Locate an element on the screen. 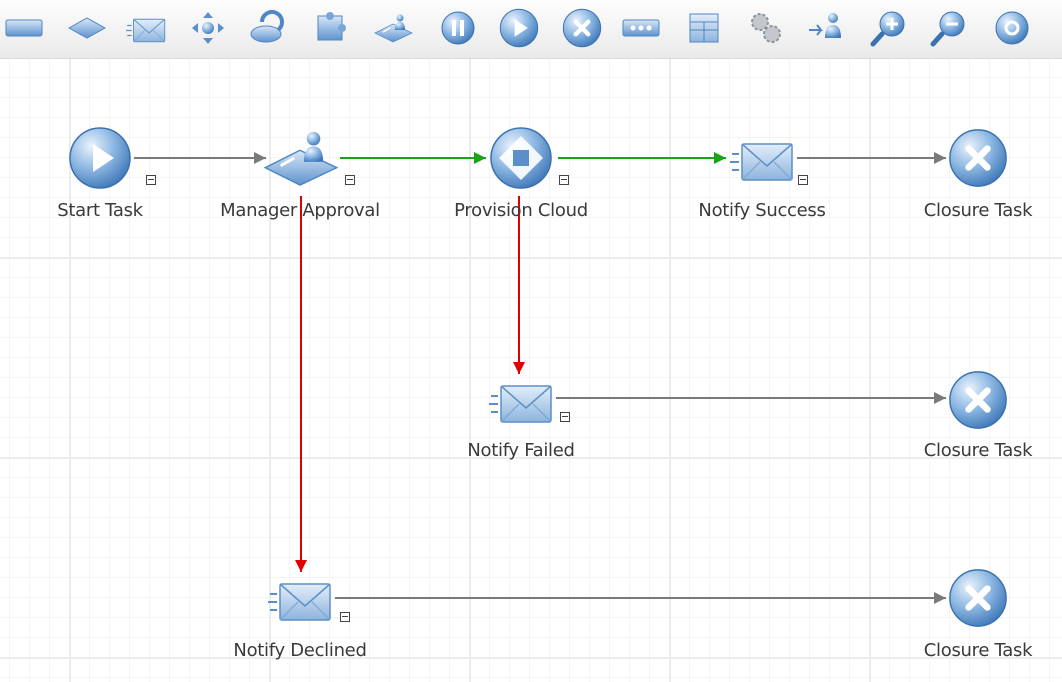 Image resolution: width=1062 pixels, height=682 pixels. node-notify-declined is located at coordinates (300, 598).